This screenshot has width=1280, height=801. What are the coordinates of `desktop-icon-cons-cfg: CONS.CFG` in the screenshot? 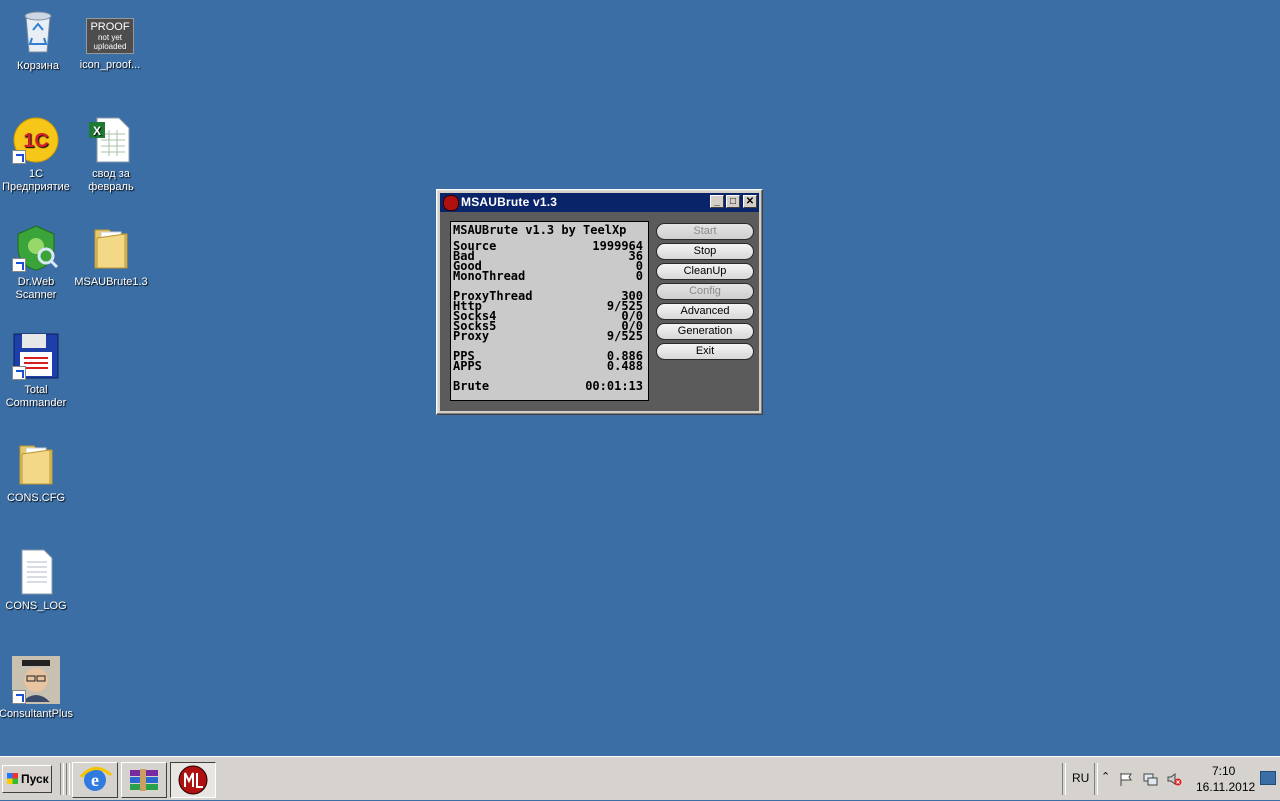 It's located at (37, 472).